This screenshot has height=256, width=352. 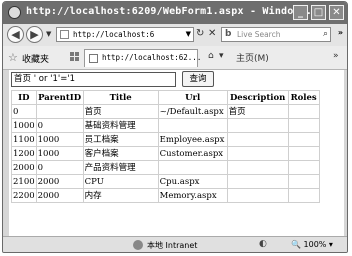 What do you see at coordinates (192, 139) in the screenshot?
I see `cell-url: Employee.aspx` at bounding box center [192, 139].